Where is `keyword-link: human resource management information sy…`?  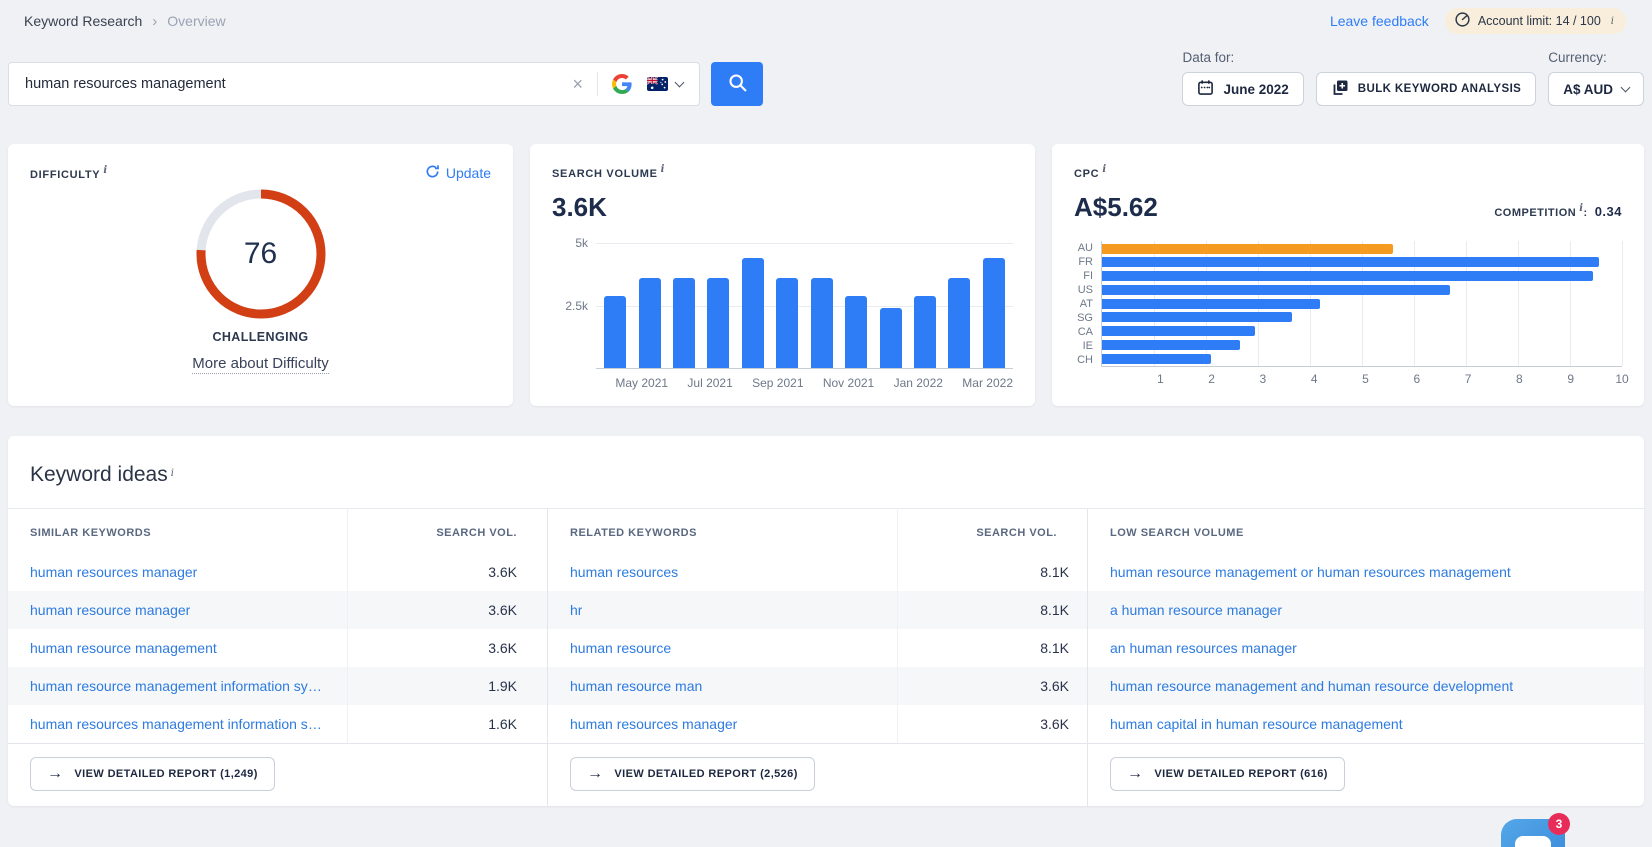 keyword-link: human resource management information sy… is located at coordinates (177, 686).